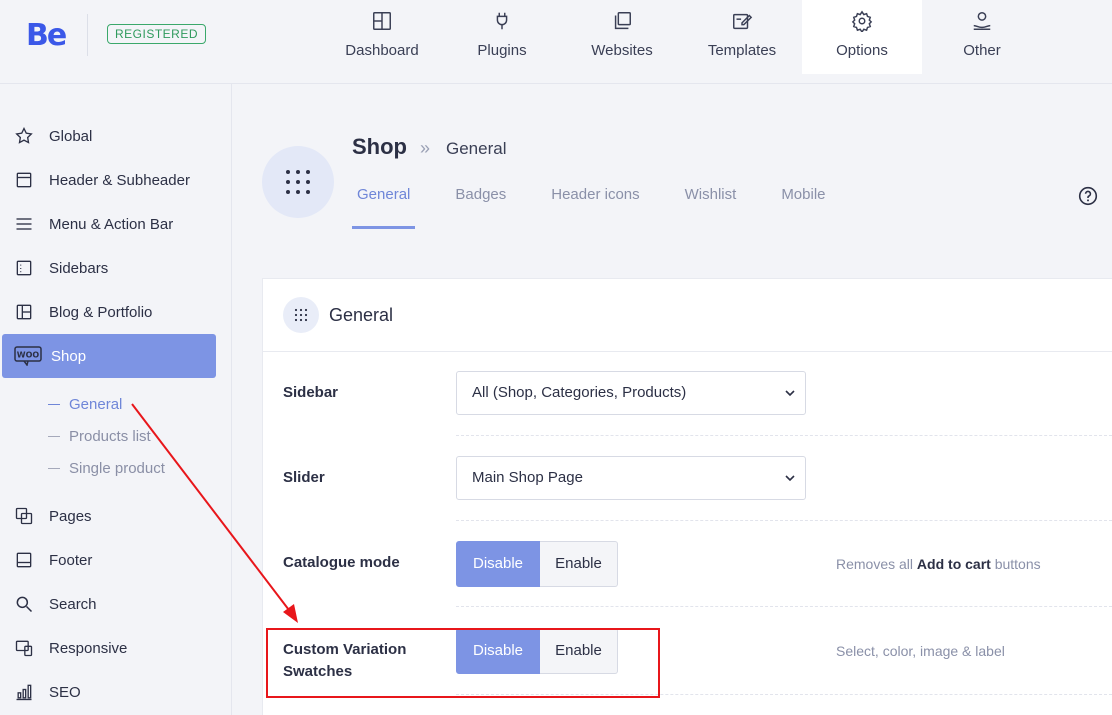 The width and height of the screenshot is (1112, 715). What do you see at coordinates (862, 21) in the screenshot?
I see `gear-icon` at bounding box center [862, 21].